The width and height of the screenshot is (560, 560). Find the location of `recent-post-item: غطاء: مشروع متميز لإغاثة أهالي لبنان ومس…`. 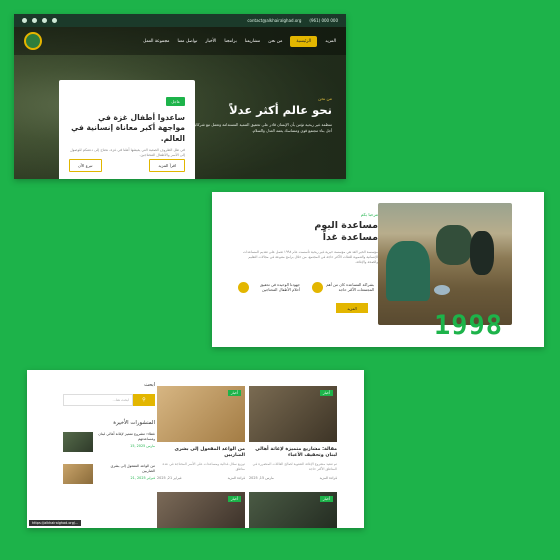

recent-post-item: غطاء: مشروع متميز لإغاثة أهالي لبنان ومس… is located at coordinates (109, 442).